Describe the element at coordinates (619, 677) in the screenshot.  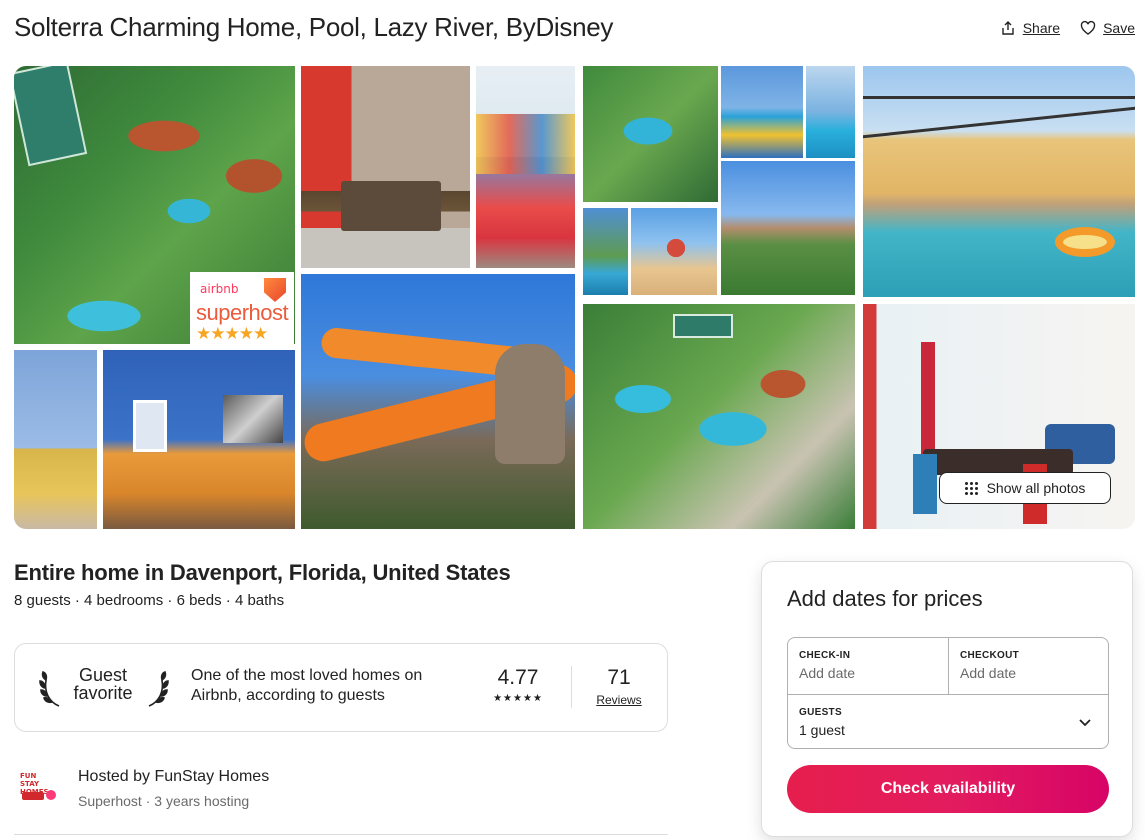
I see `reviews-count: 71` at that location.